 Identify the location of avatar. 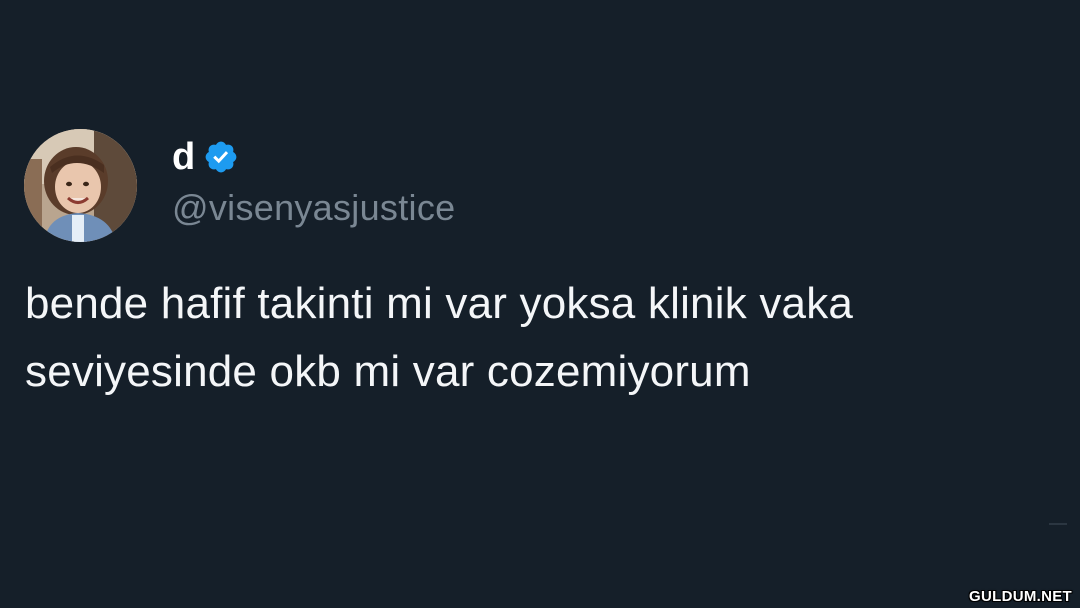
(80, 185).